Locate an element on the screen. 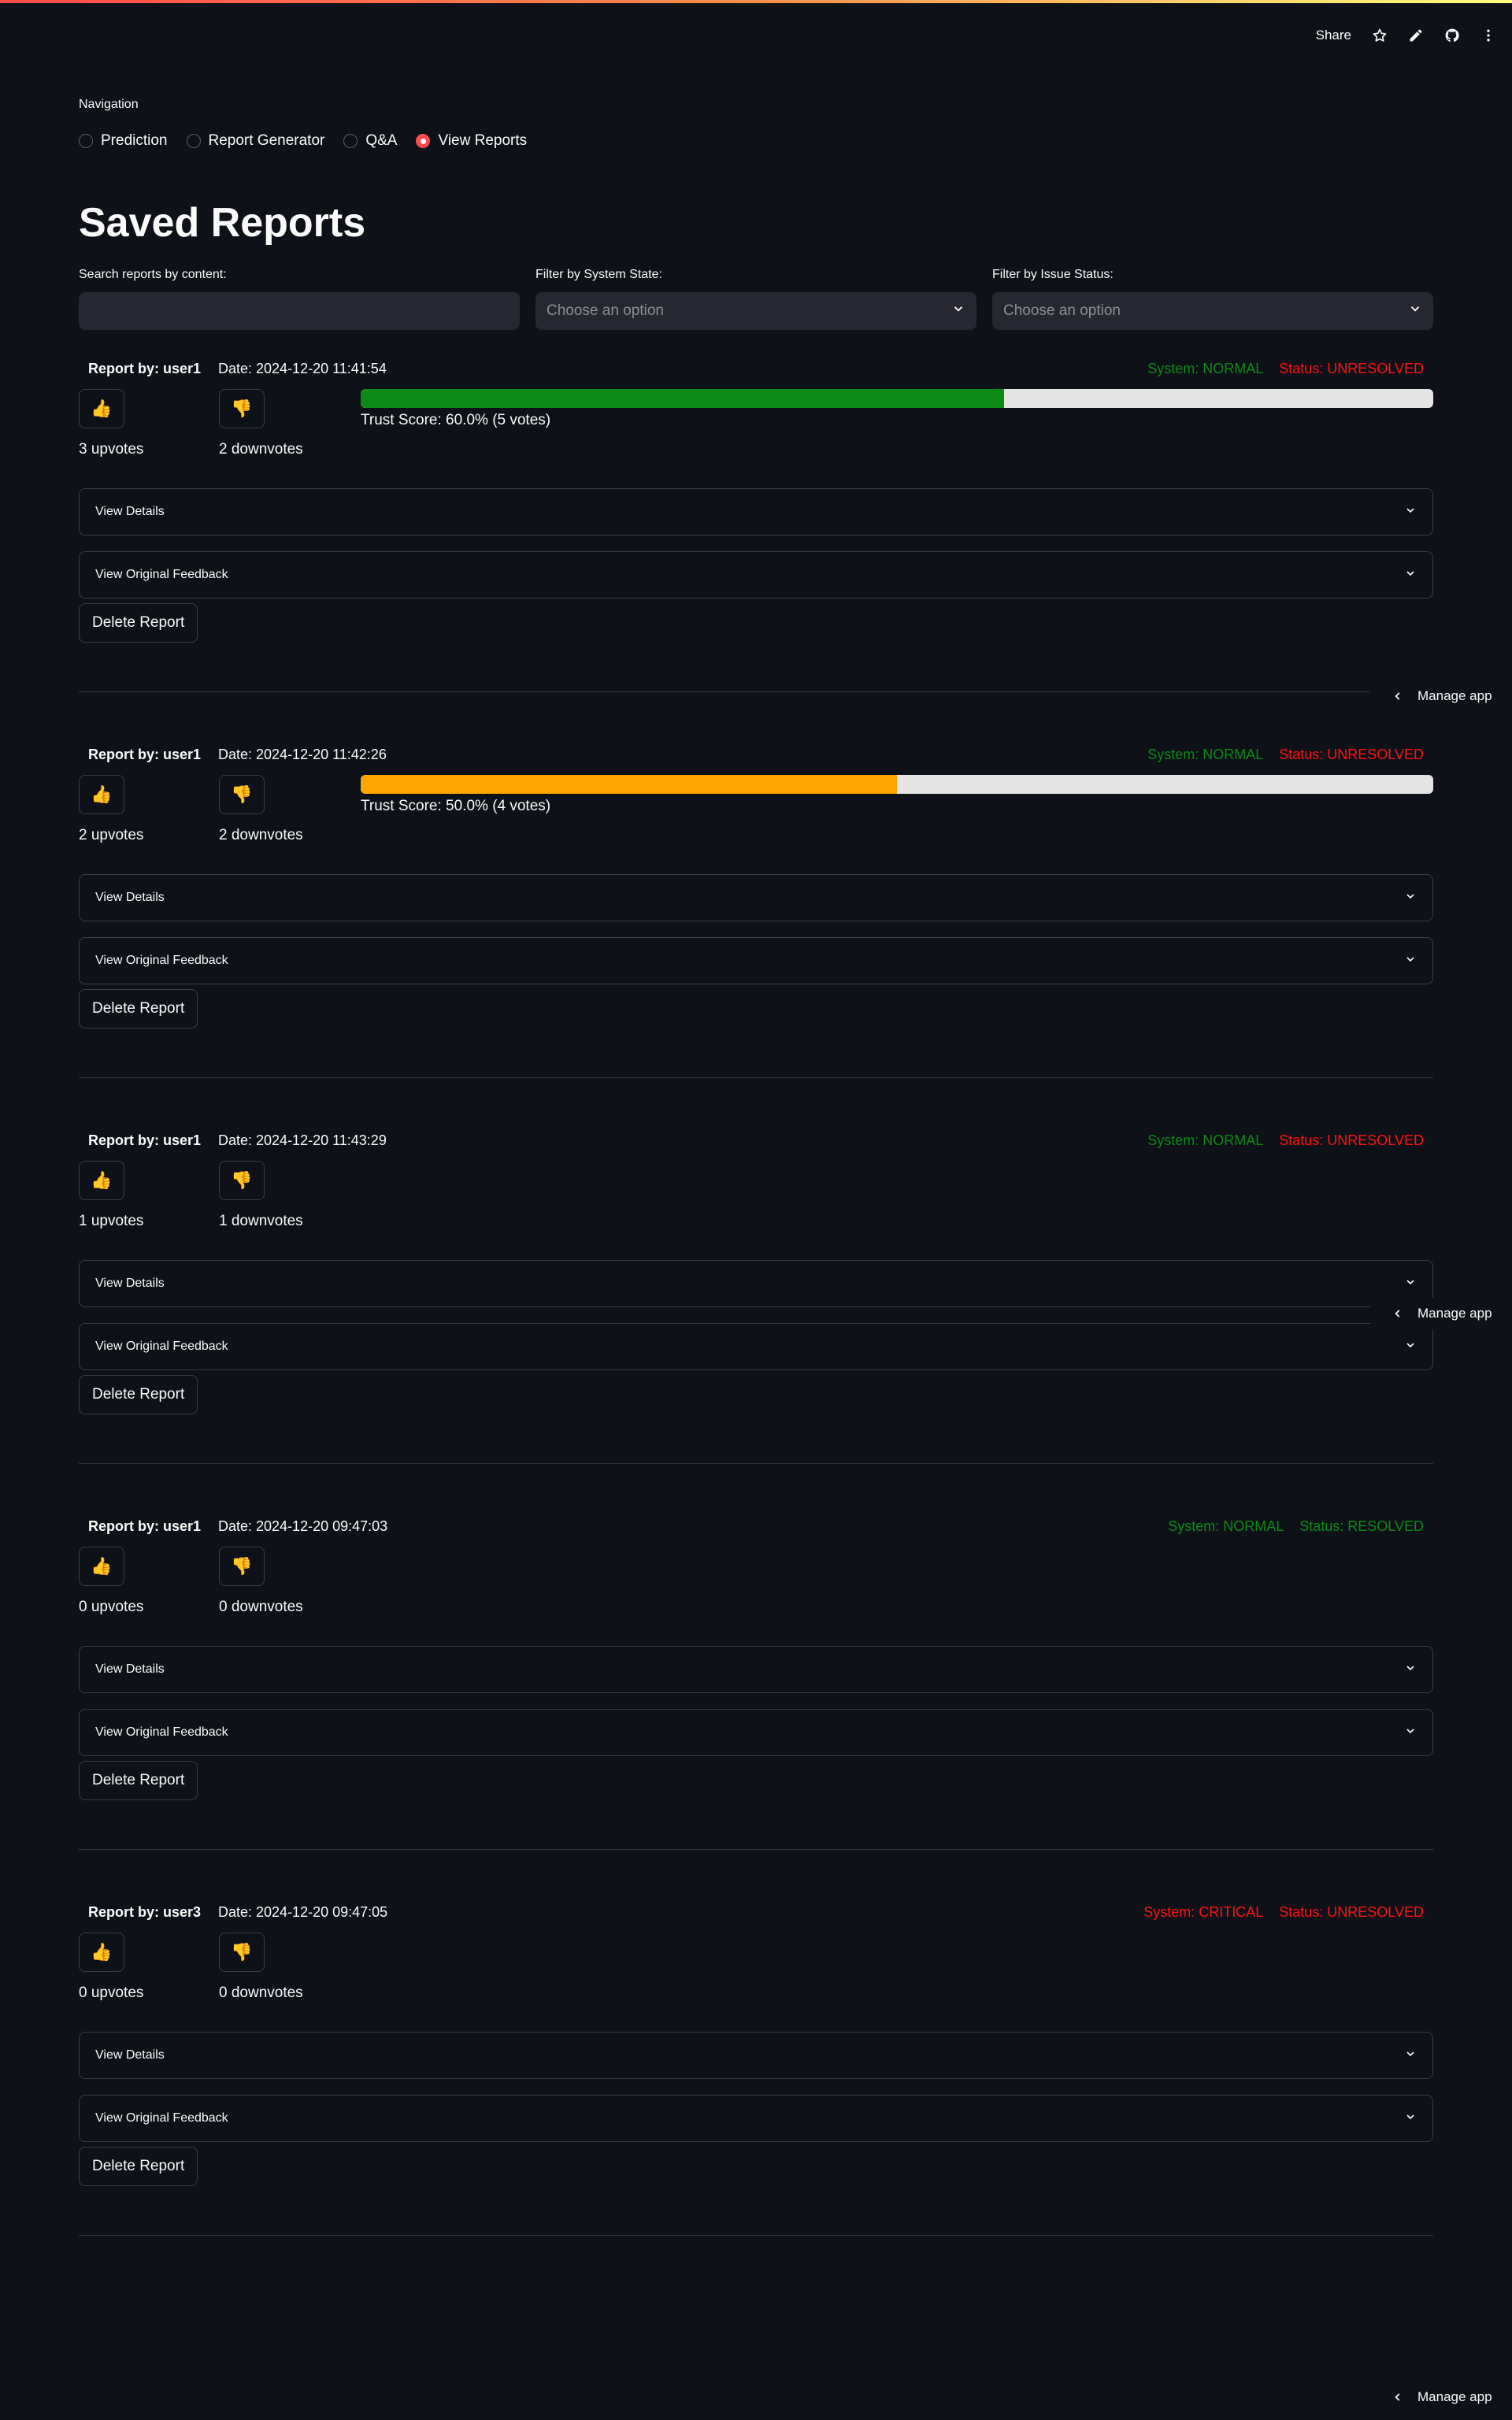 The height and width of the screenshot is (2420, 1512). nav-option-label: View Reports is located at coordinates (483, 140).